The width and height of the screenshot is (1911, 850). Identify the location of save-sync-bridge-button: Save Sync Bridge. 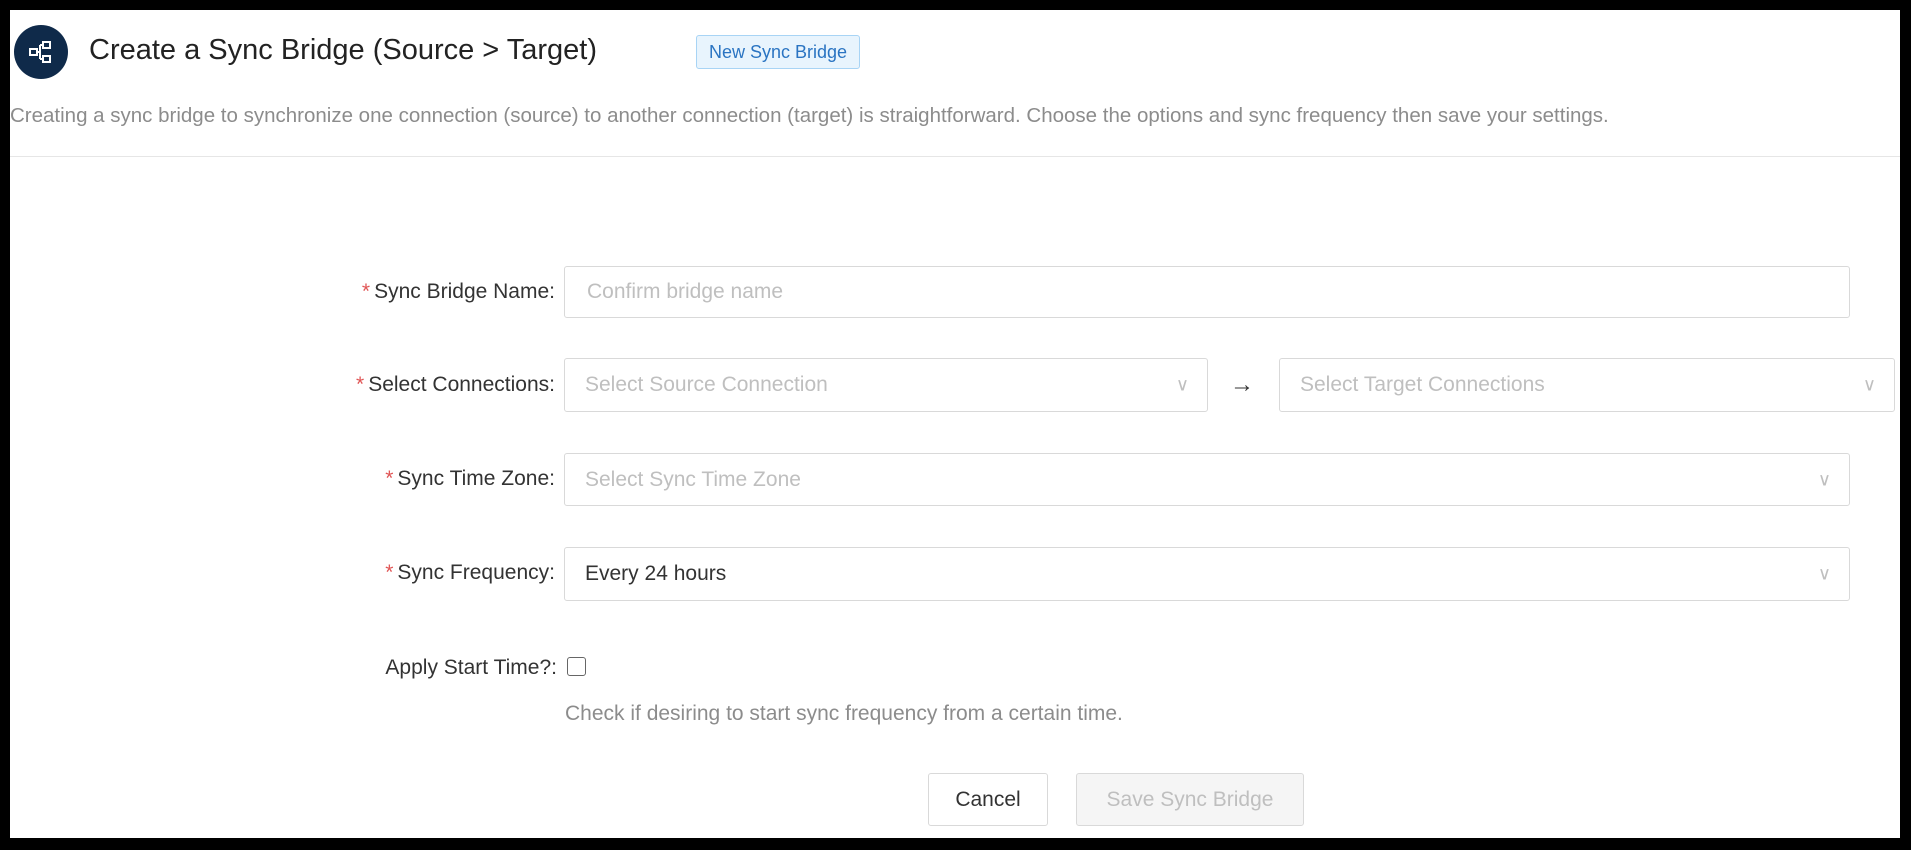
(1190, 799).